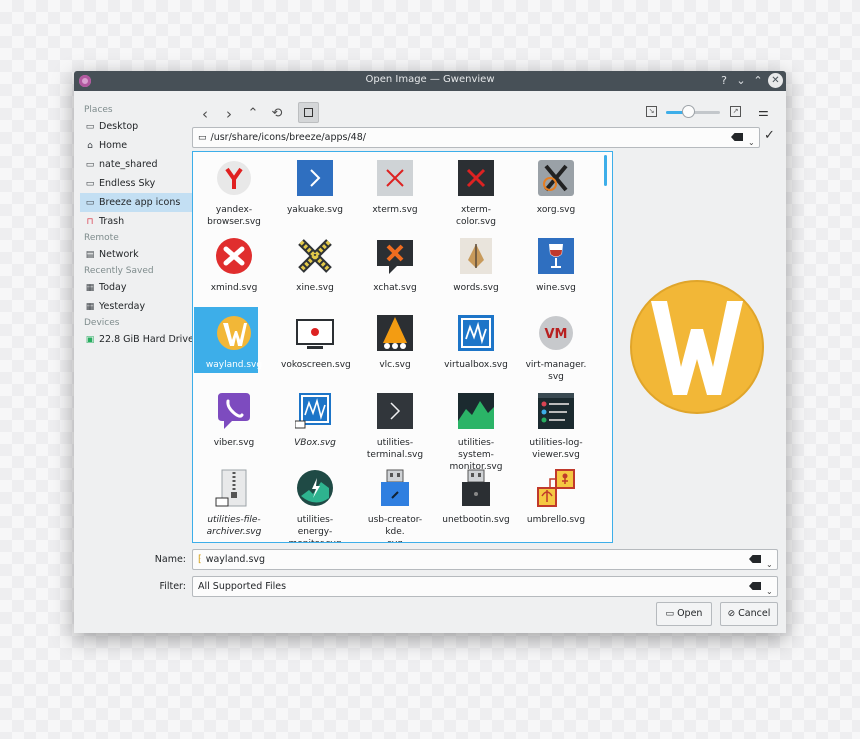 This screenshot has height=739, width=860. I want to click on places-item: ⌂ Home, so click(136, 145).